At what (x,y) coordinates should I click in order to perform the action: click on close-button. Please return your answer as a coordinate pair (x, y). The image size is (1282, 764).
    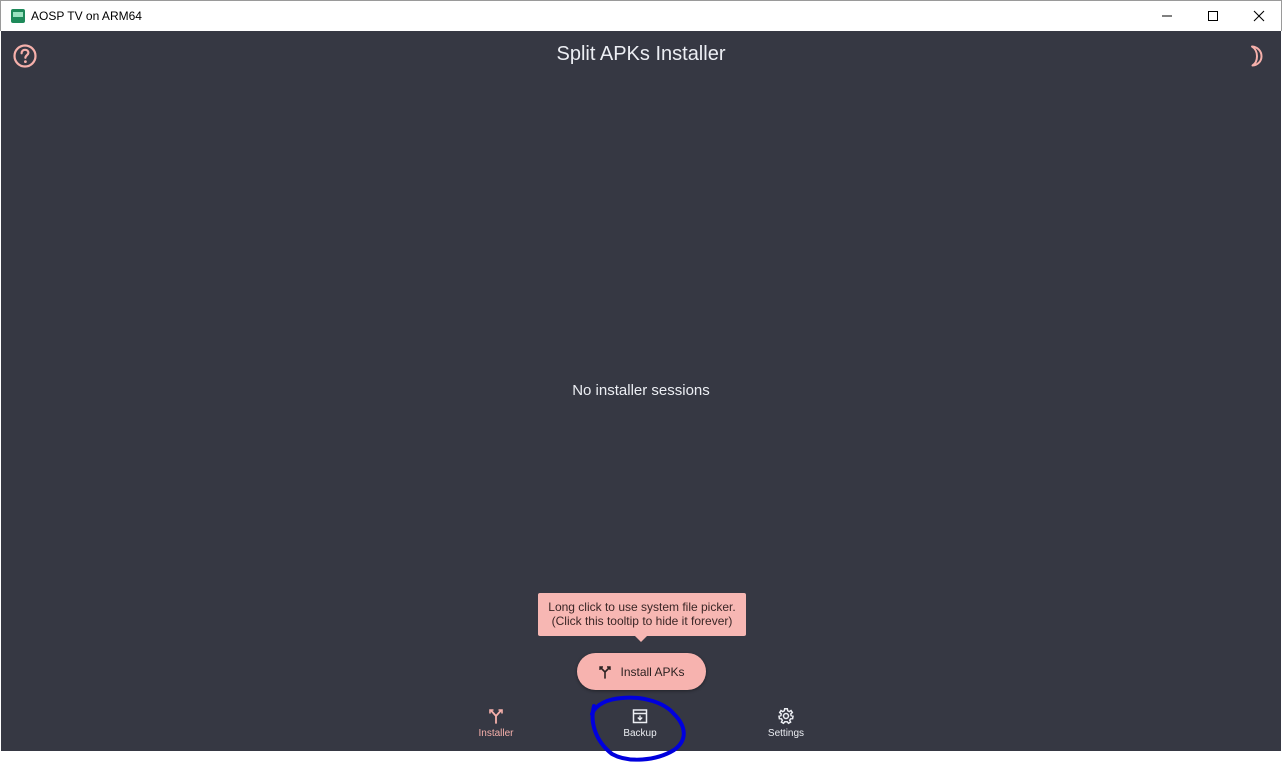
    Looking at the image, I should click on (1259, 16).